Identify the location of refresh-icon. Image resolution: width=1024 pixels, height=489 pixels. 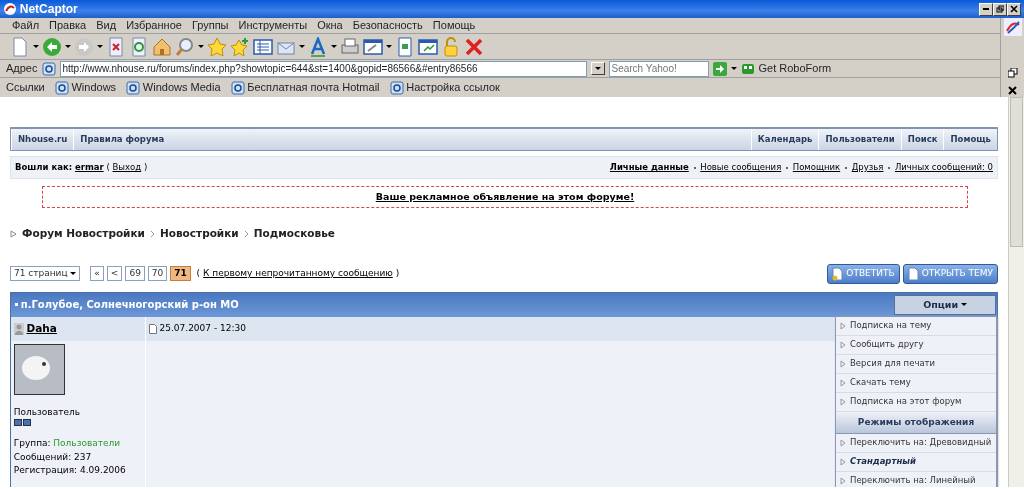
(139, 46).